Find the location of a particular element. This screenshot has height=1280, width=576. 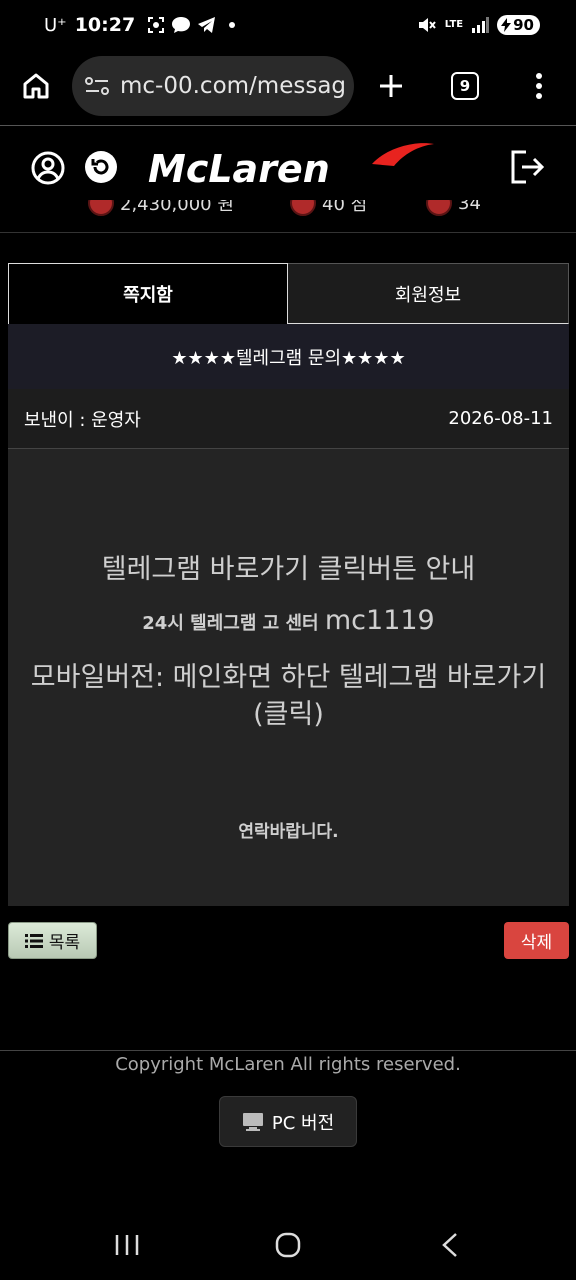

screenshot-icon is located at coordinates (156, 25).